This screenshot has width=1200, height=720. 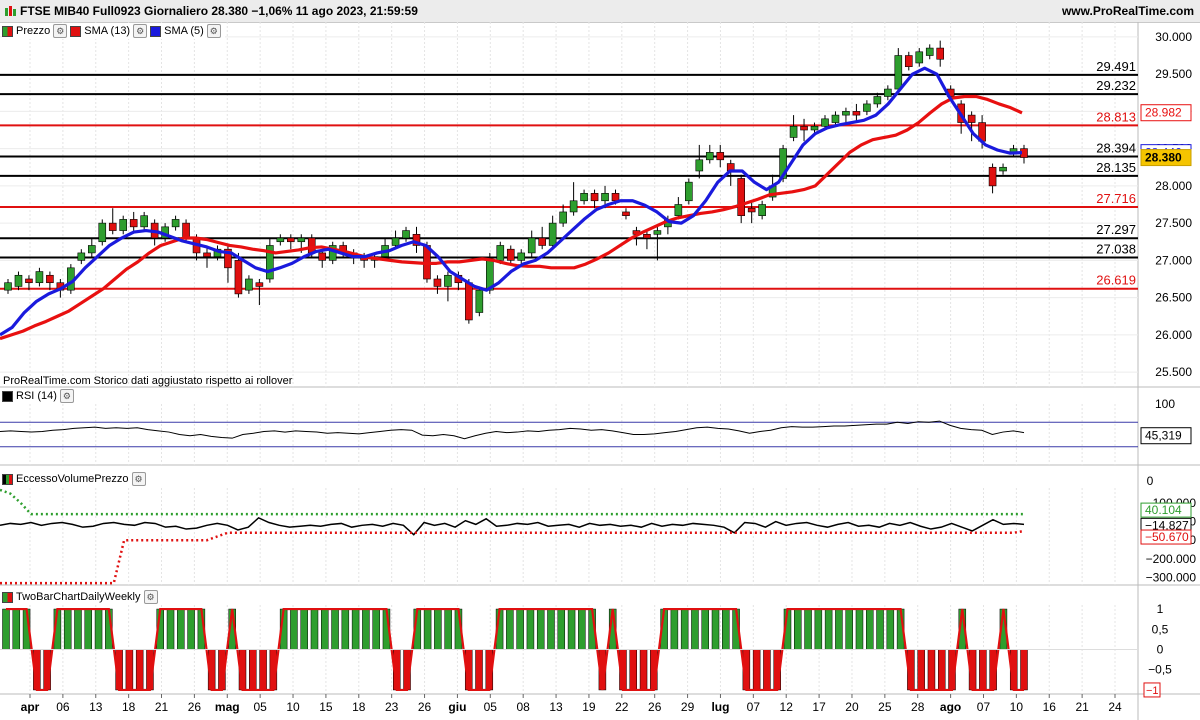 I want to click on y-tick-label: 27.000, so click(x=1173, y=260).